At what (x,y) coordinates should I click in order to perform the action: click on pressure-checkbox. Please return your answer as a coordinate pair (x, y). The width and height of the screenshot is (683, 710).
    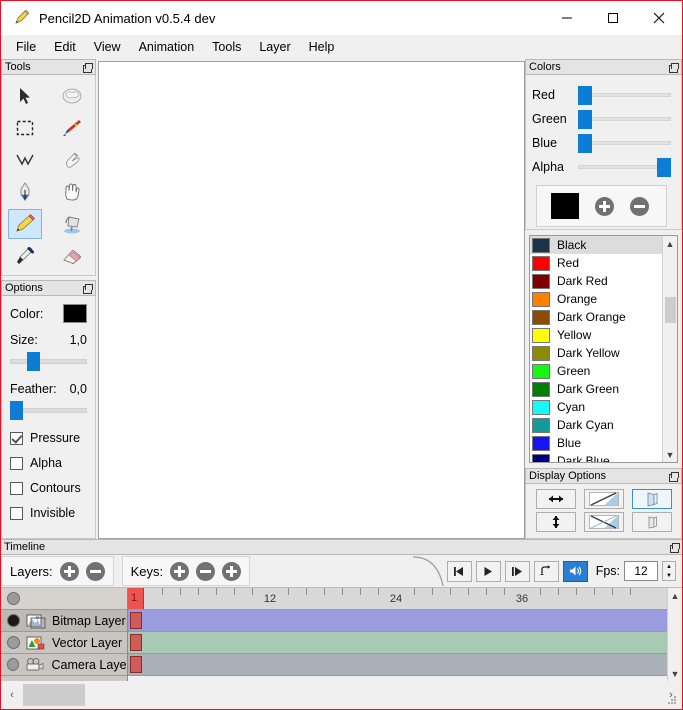
    Looking at the image, I should click on (16, 438).